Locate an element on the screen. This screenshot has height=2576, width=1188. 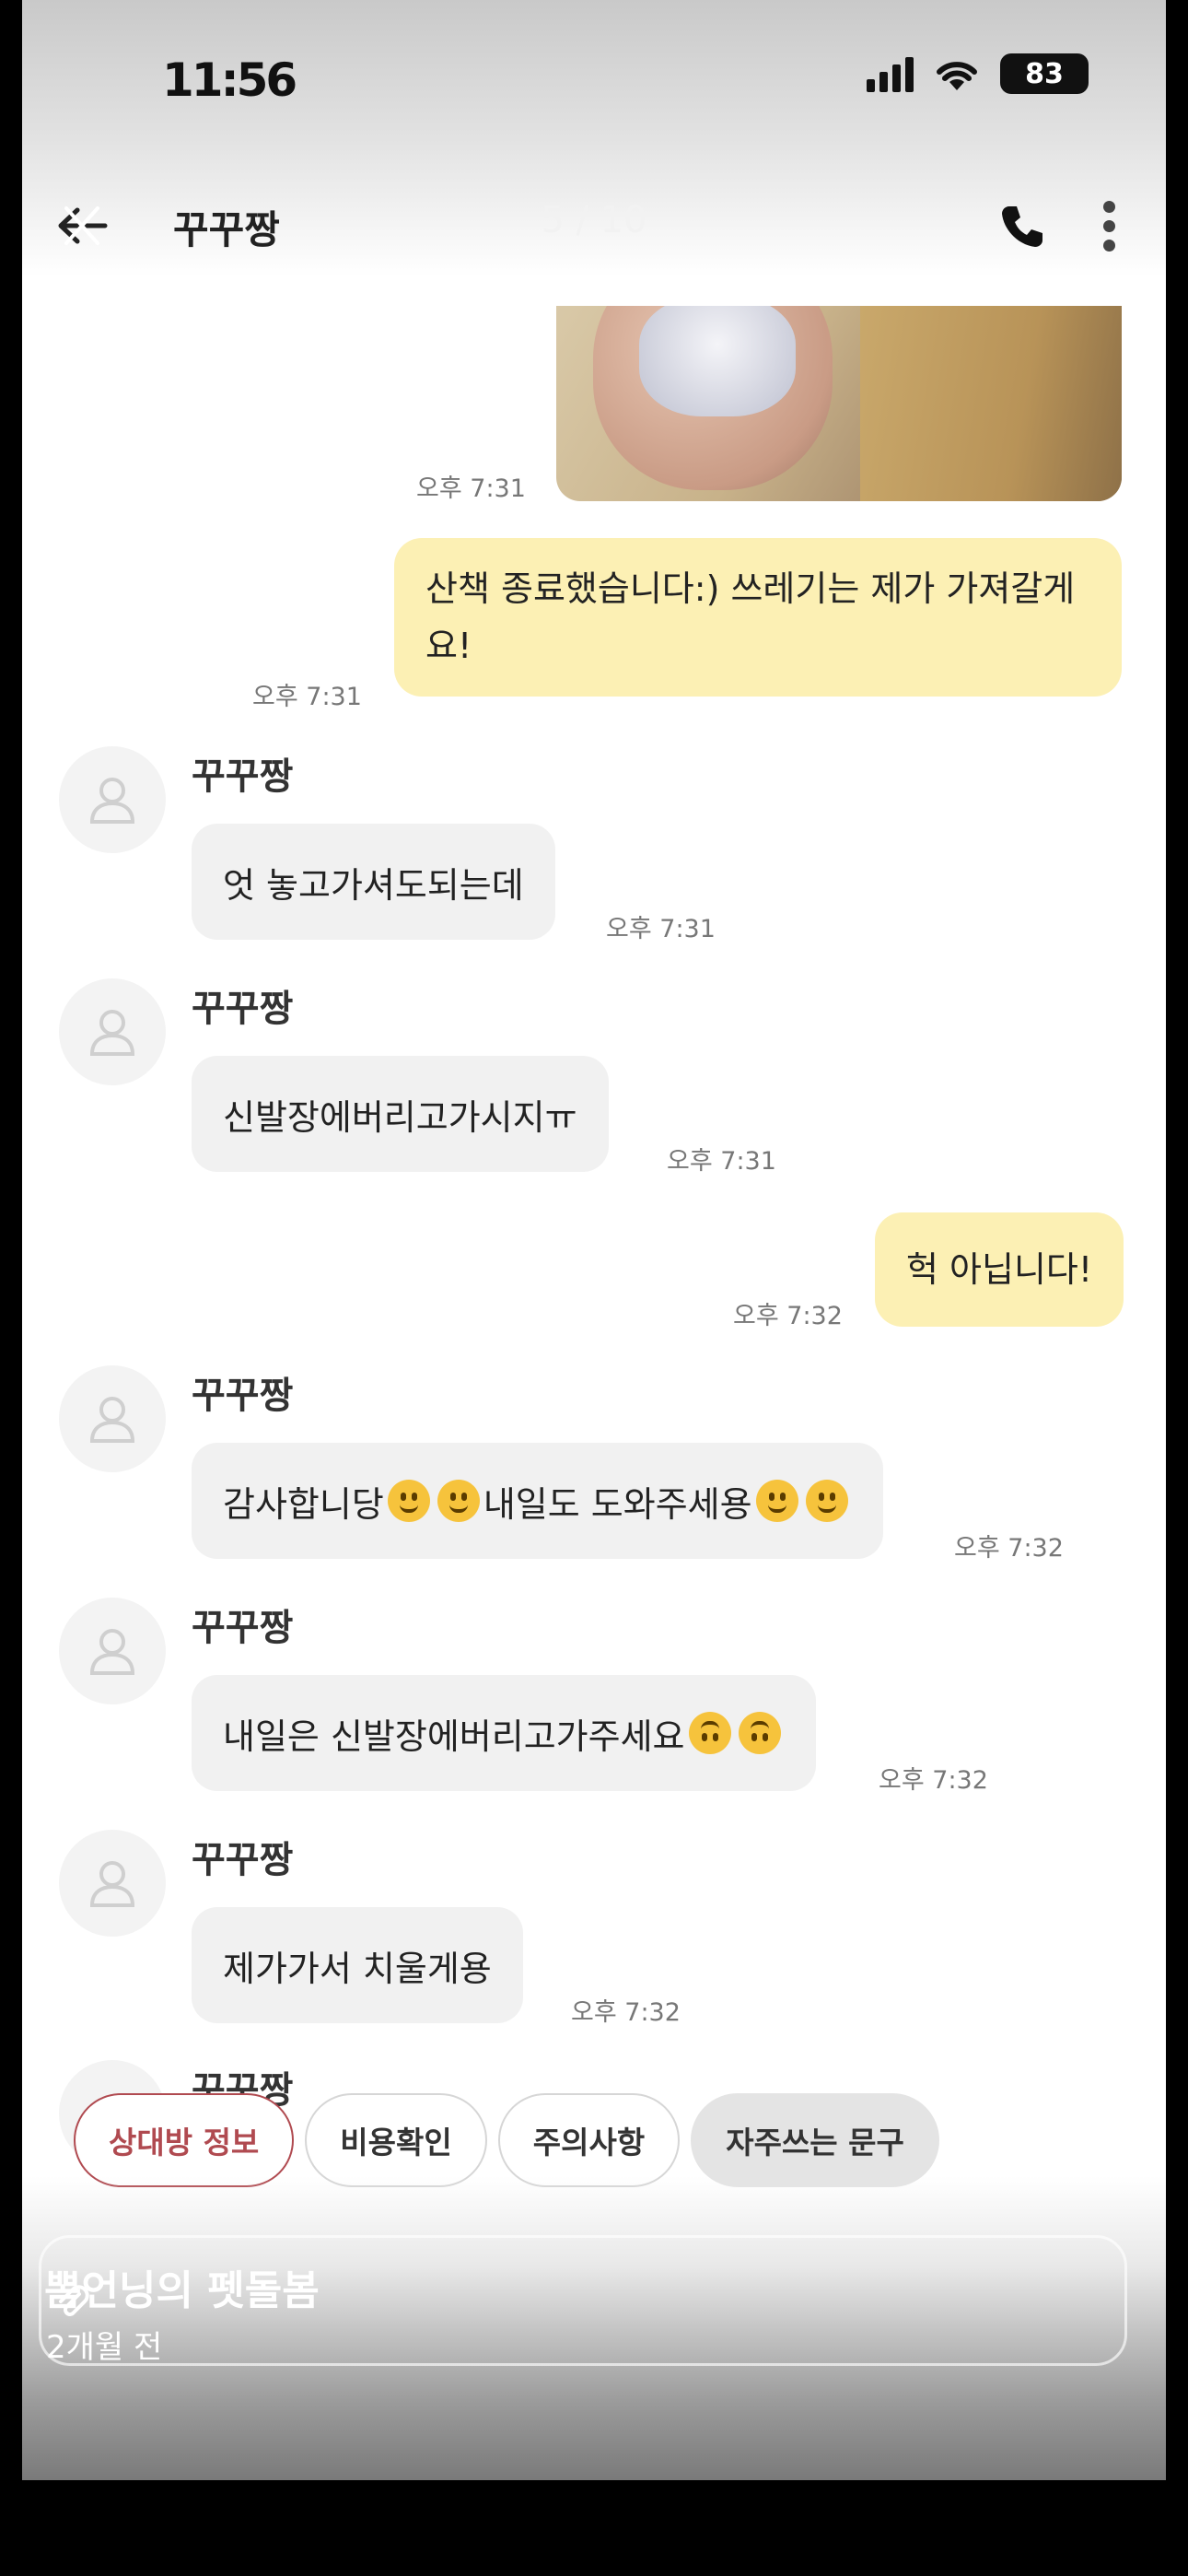
other-message-bubble: 내일은 신발장에버리고가주세요 is located at coordinates (504, 1733).